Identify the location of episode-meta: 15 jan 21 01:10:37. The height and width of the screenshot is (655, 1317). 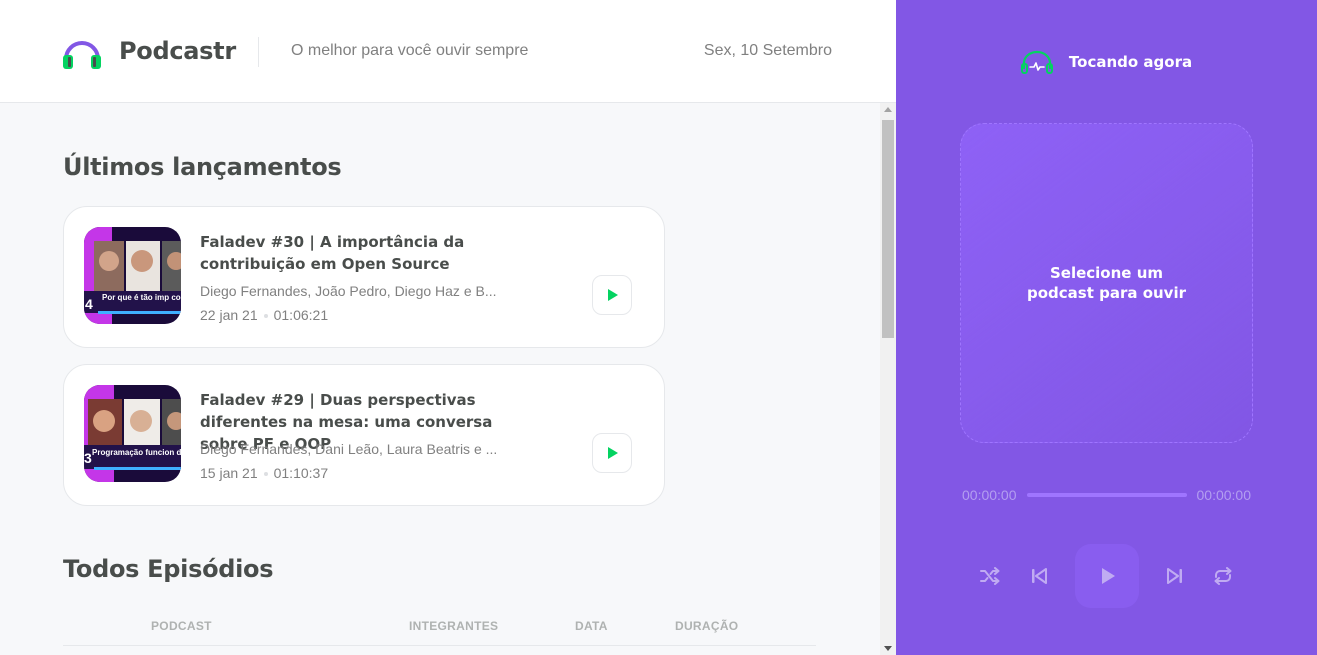
(264, 473).